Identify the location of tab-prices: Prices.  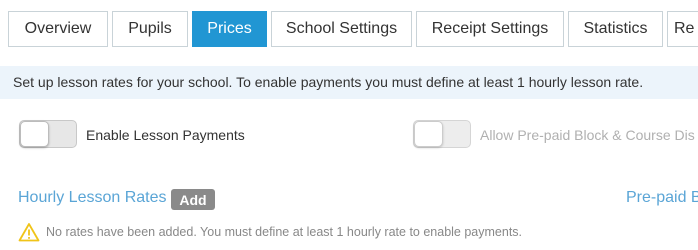
(229, 29).